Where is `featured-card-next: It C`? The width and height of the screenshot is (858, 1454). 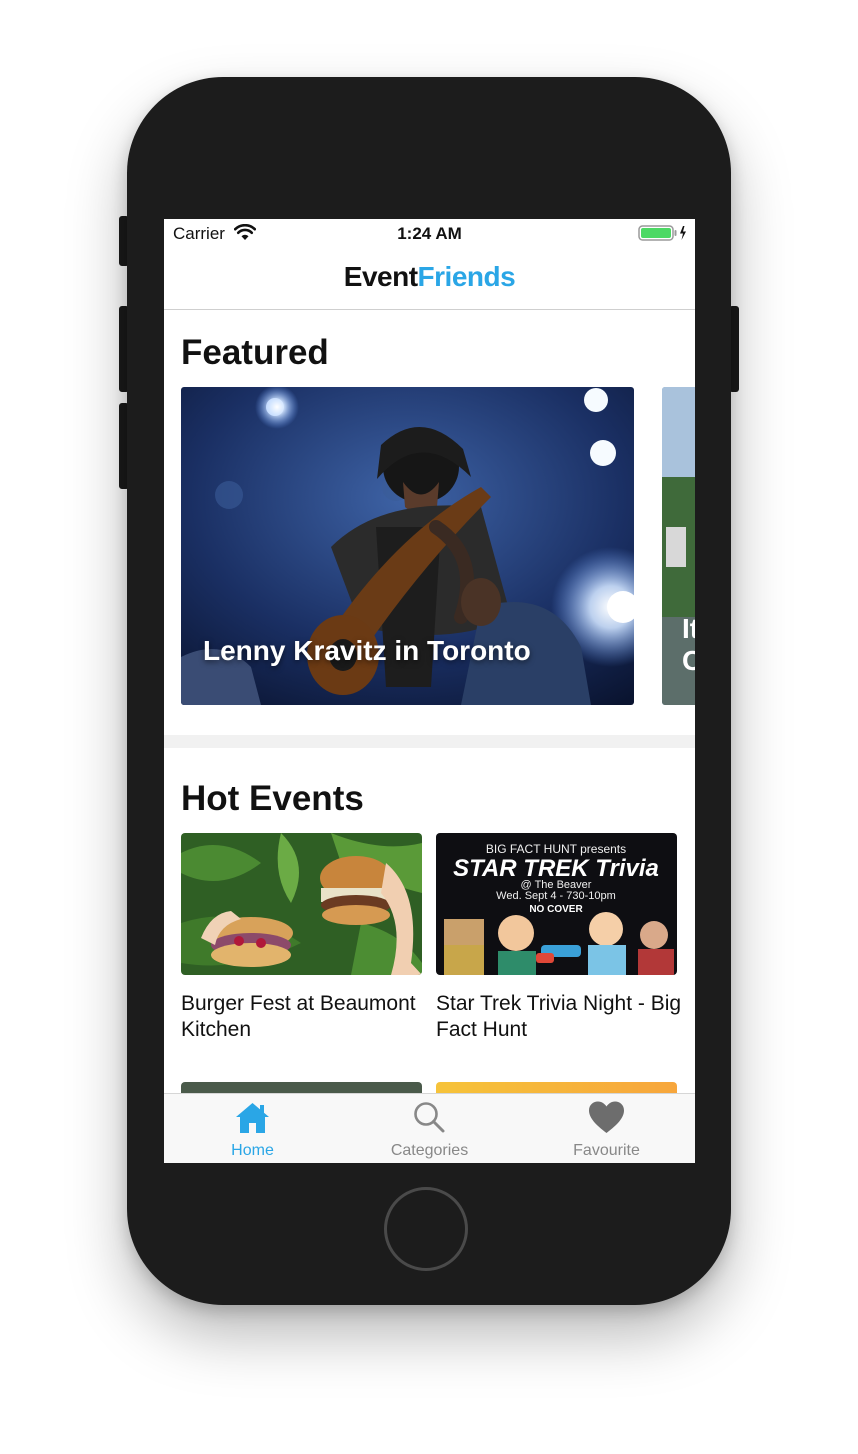 featured-card-next: It C is located at coordinates (678, 546).